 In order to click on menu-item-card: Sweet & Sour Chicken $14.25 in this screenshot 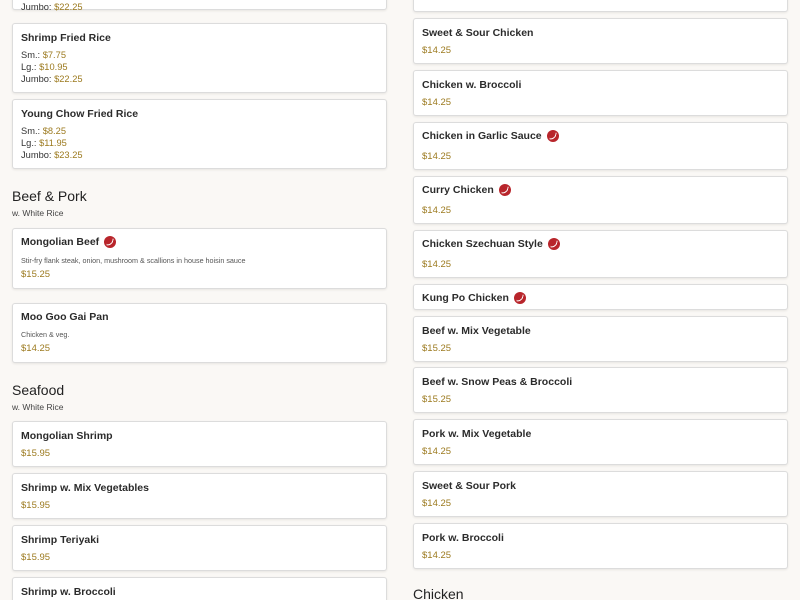, I will do `click(600, 41)`.